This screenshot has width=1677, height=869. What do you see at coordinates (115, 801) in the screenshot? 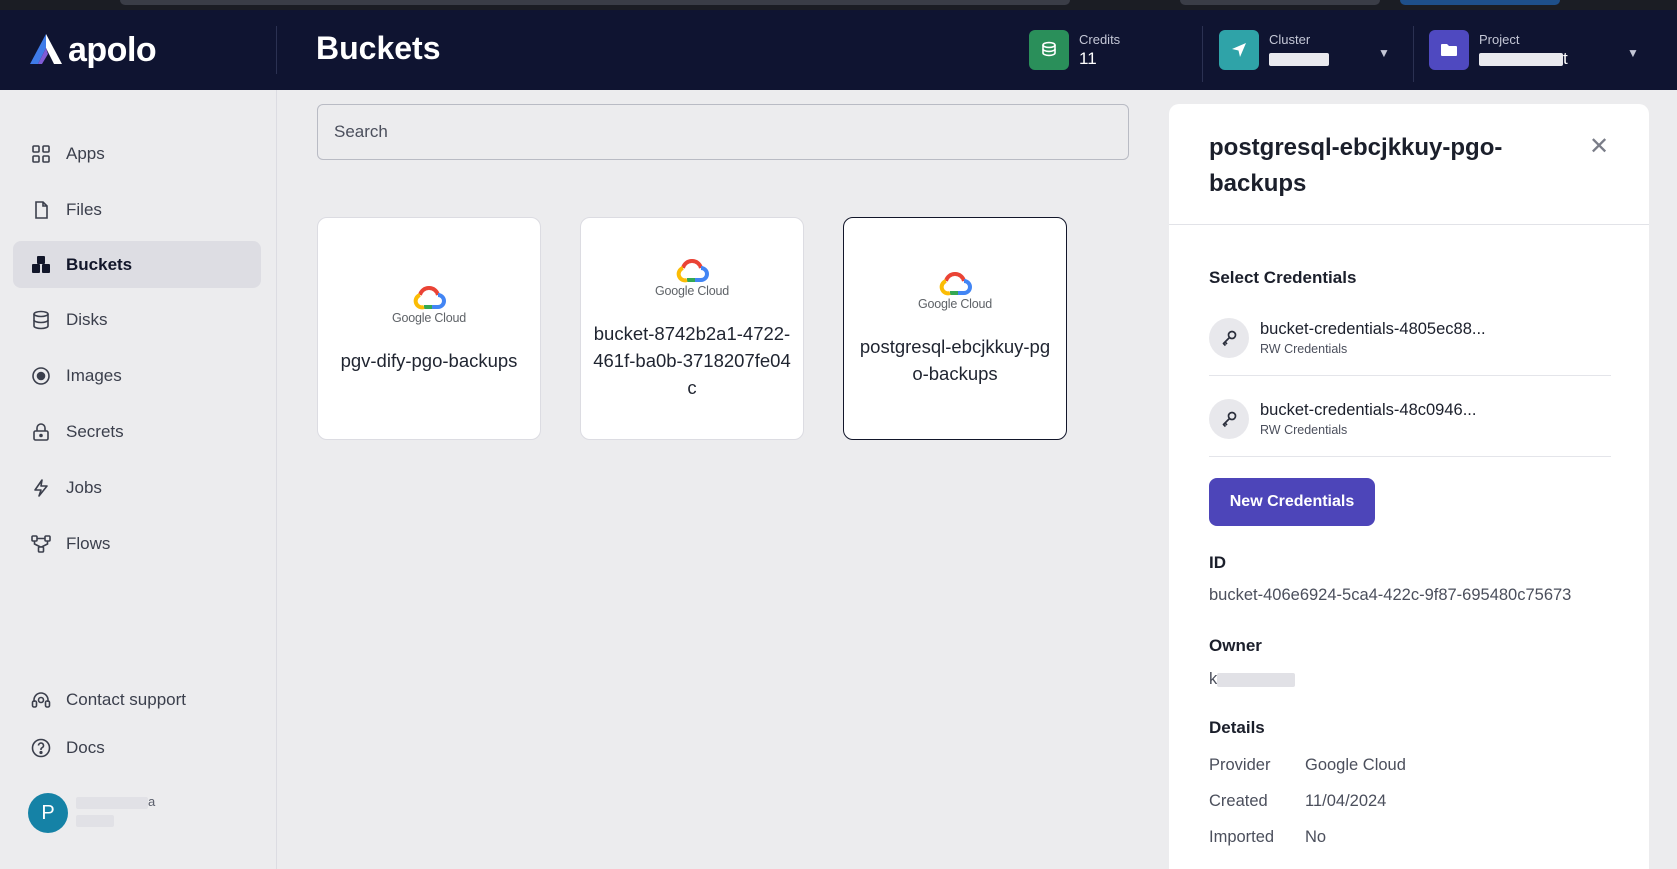
I see `user-name: a` at bounding box center [115, 801].